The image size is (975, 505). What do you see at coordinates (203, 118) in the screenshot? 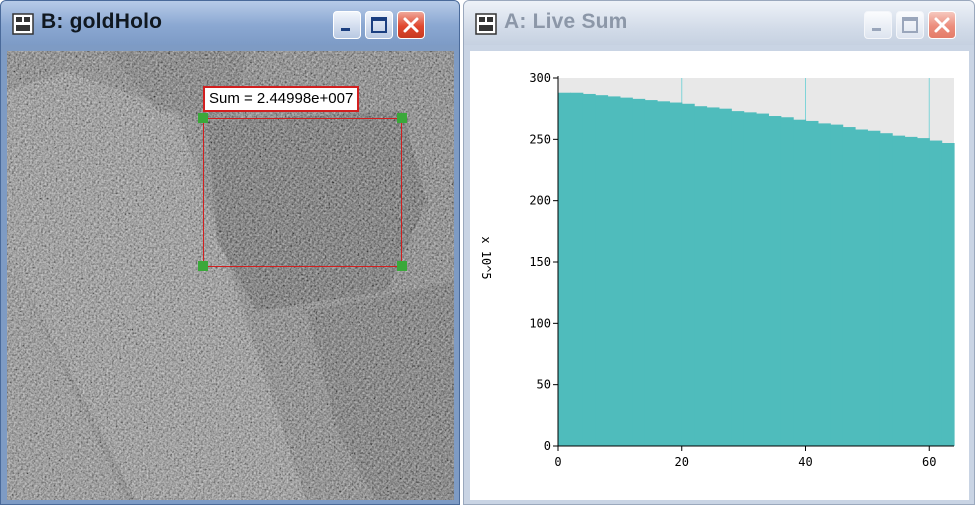
I see `roi-handle-top-left` at bounding box center [203, 118].